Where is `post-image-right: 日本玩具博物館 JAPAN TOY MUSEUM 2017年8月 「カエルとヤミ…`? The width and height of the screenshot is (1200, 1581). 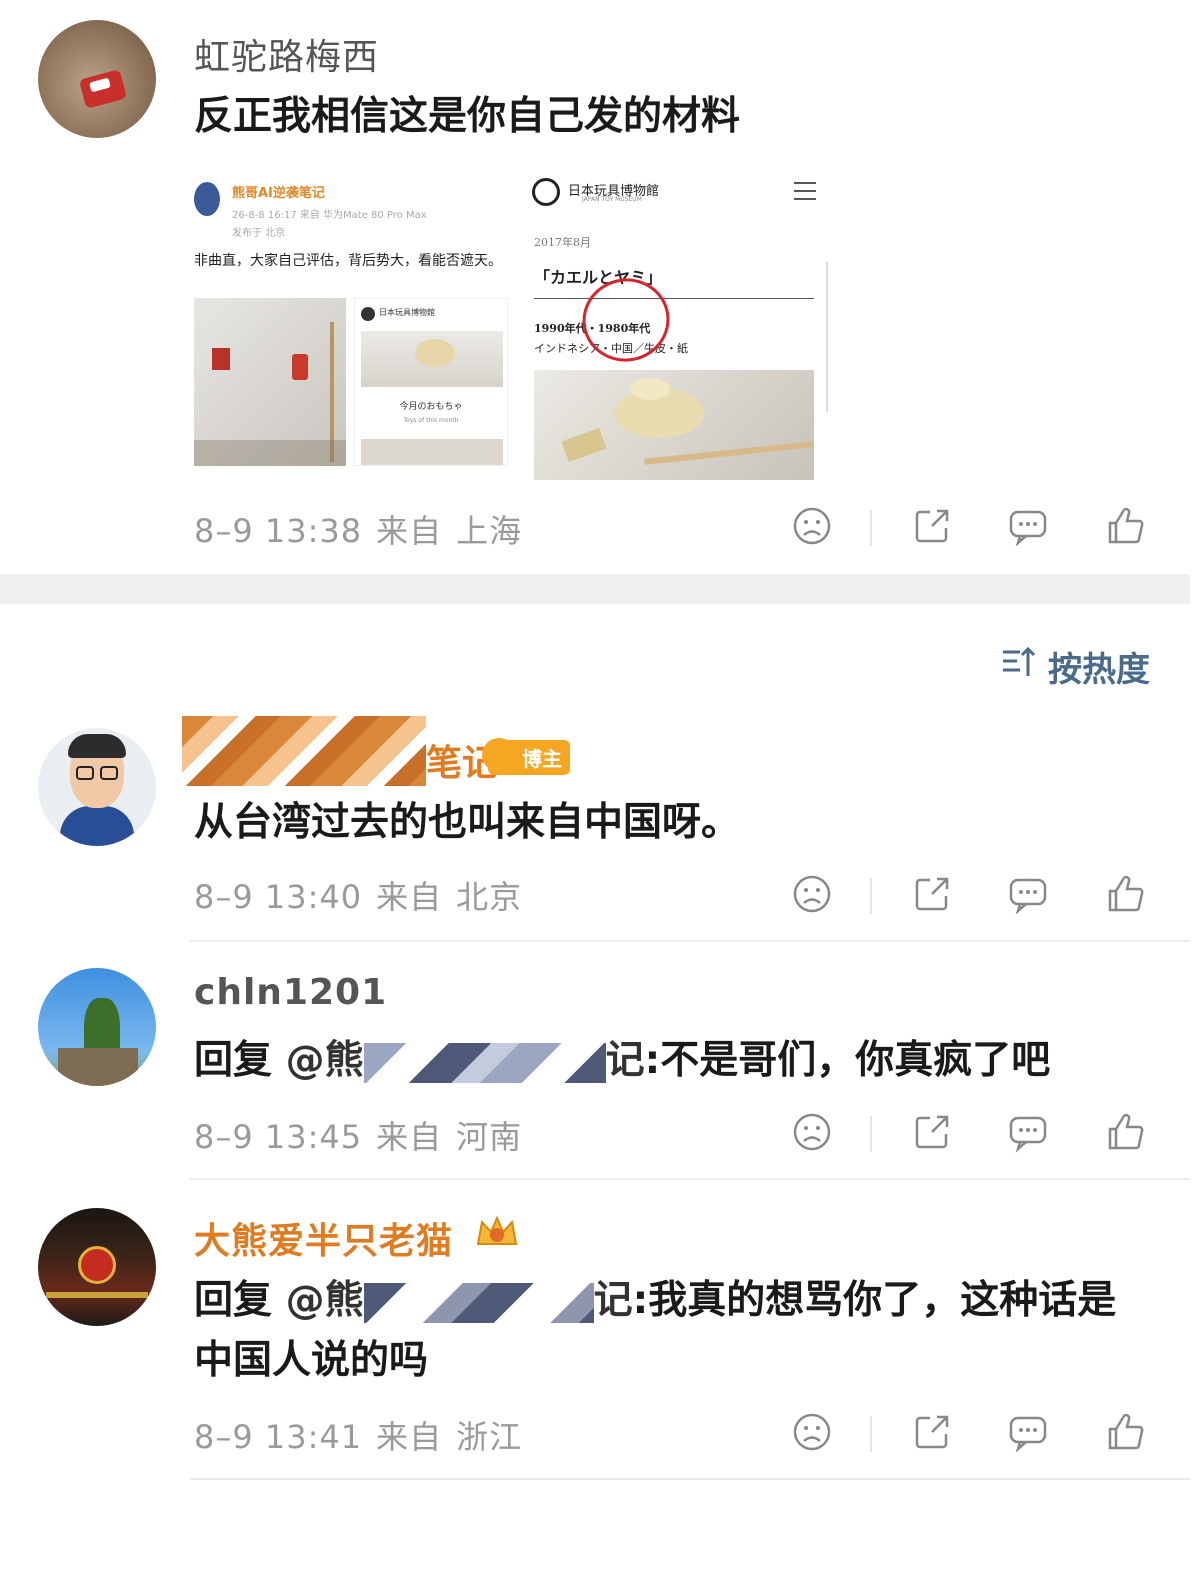
post-image-right: 日本玩具博物館 JAPAN TOY MUSEUM 2017年8月 「カエルとヤミ… is located at coordinates (679, 327).